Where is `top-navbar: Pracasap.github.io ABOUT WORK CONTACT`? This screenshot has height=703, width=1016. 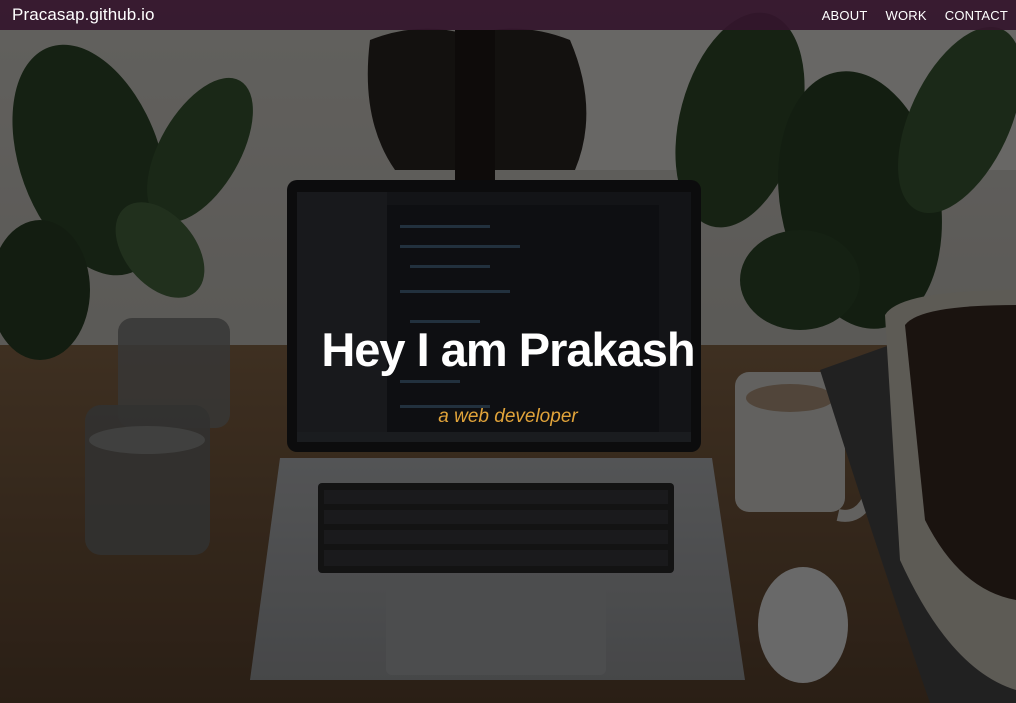
top-navbar: Pracasap.github.io ABOUT WORK CONTACT is located at coordinates (508, 15).